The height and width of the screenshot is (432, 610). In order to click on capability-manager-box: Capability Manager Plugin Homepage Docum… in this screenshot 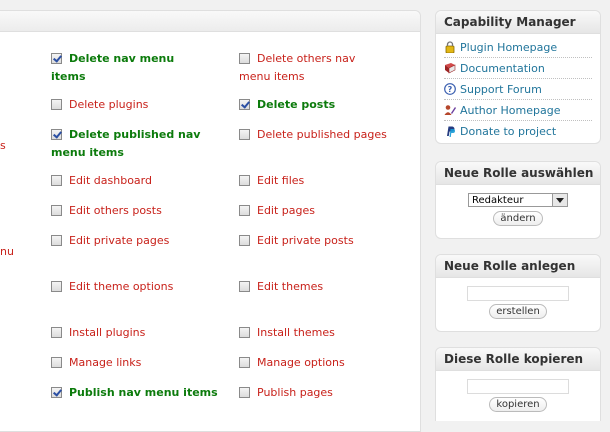, I will do `click(518, 77)`.